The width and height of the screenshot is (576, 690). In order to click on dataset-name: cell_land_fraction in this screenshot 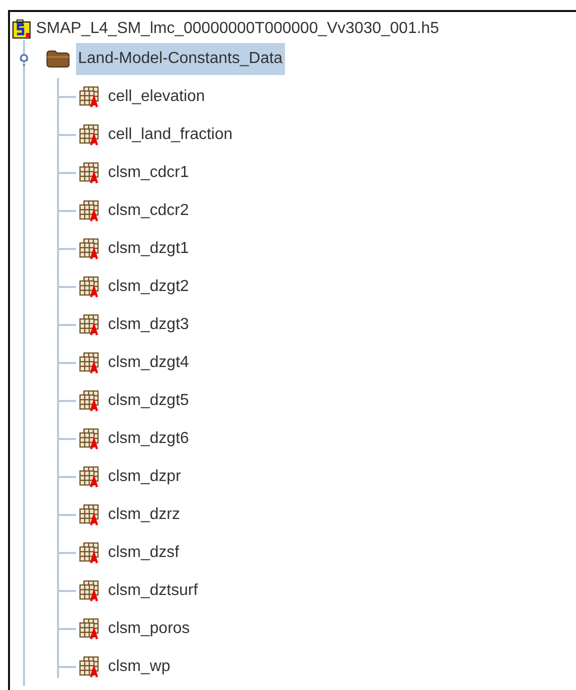, I will do `click(170, 135)`.